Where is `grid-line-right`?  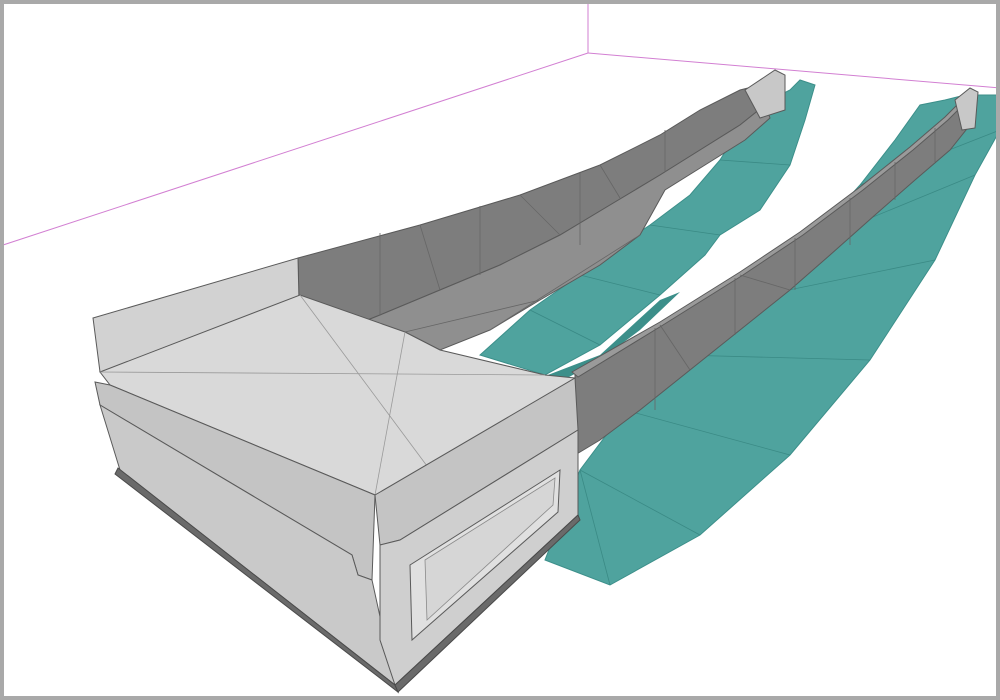 grid-line-right is located at coordinates (791, 70).